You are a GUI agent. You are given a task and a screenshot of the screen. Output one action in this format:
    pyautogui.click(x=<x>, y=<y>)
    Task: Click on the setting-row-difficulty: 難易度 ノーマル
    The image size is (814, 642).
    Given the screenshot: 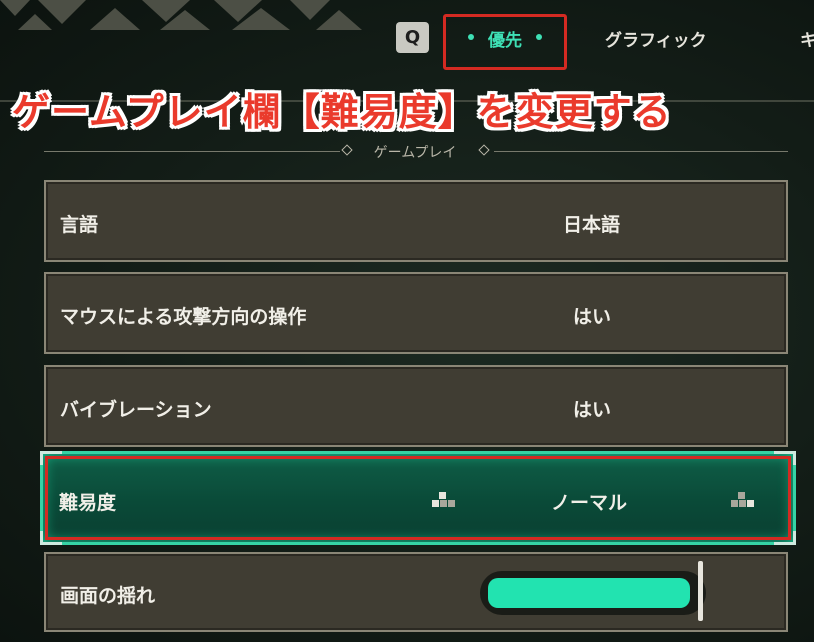 What is the action you would take?
    pyautogui.click(x=418, y=498)
    